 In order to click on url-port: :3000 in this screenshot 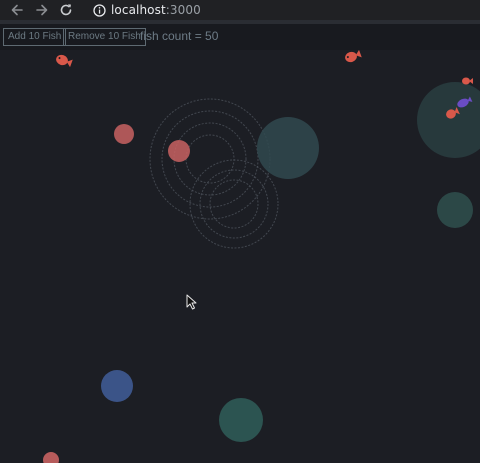, I will do `click(183, 10)`.